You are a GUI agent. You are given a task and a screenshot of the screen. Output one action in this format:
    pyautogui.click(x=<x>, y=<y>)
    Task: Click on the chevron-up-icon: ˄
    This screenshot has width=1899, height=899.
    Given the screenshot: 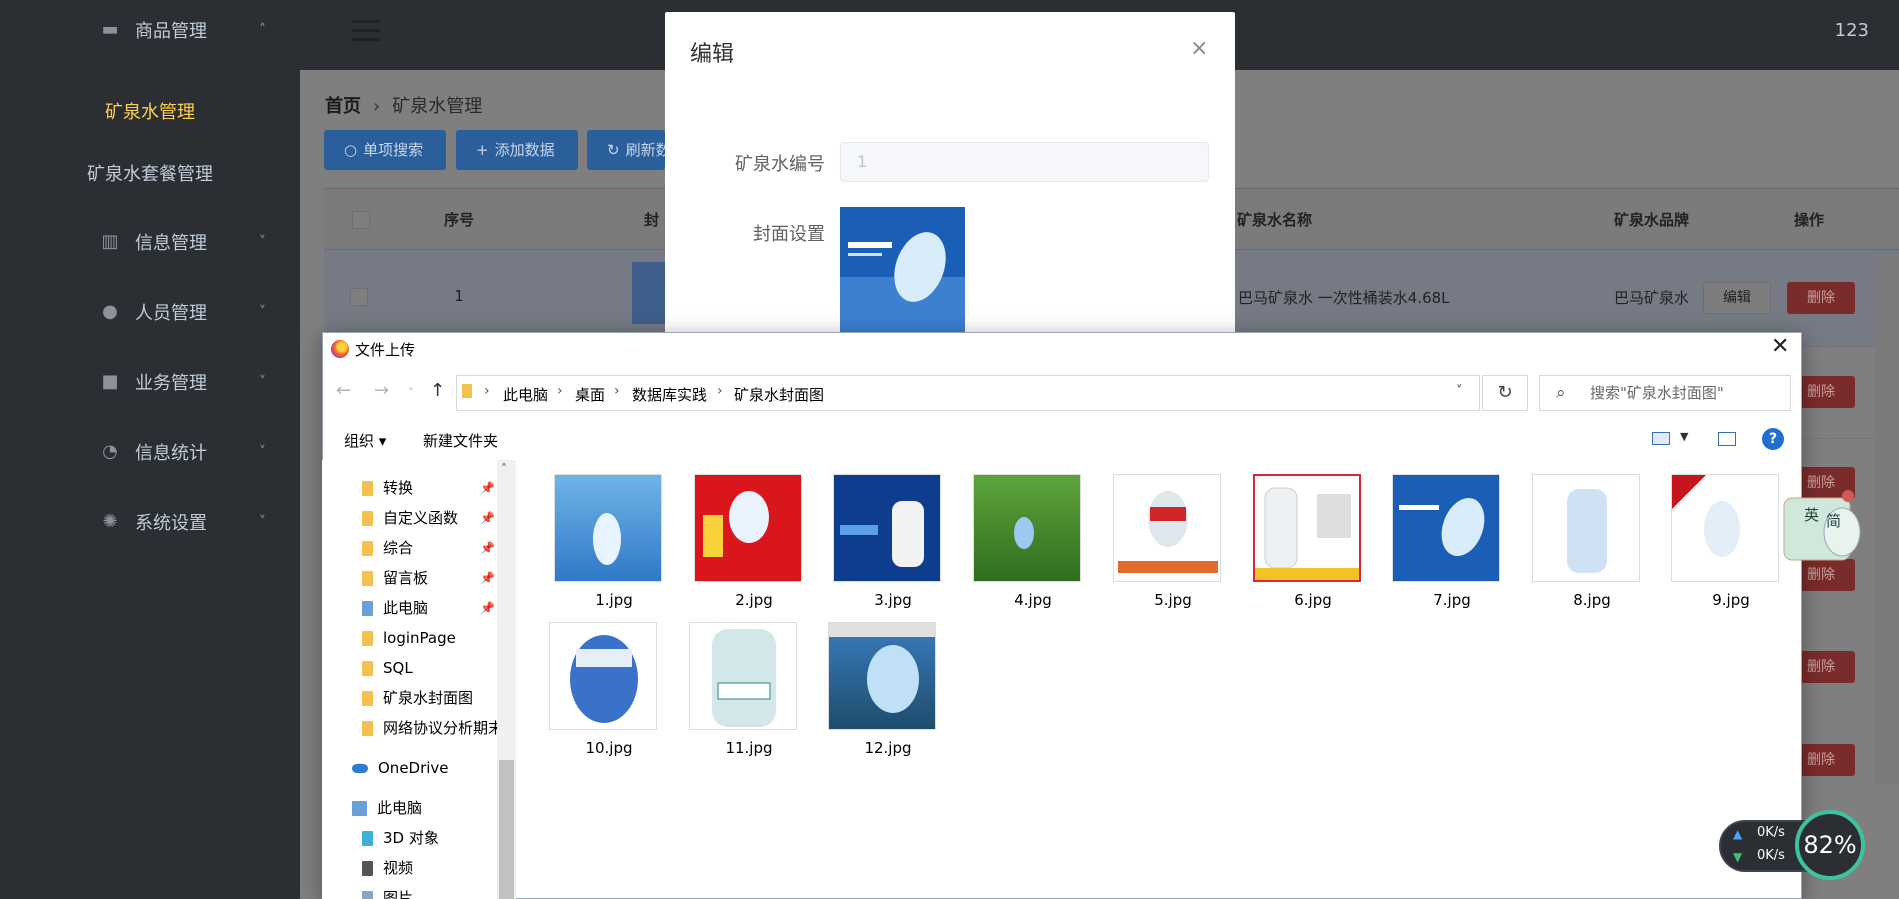 What is the action you would take?
    pyautogui.click(x=504, y=469)
    